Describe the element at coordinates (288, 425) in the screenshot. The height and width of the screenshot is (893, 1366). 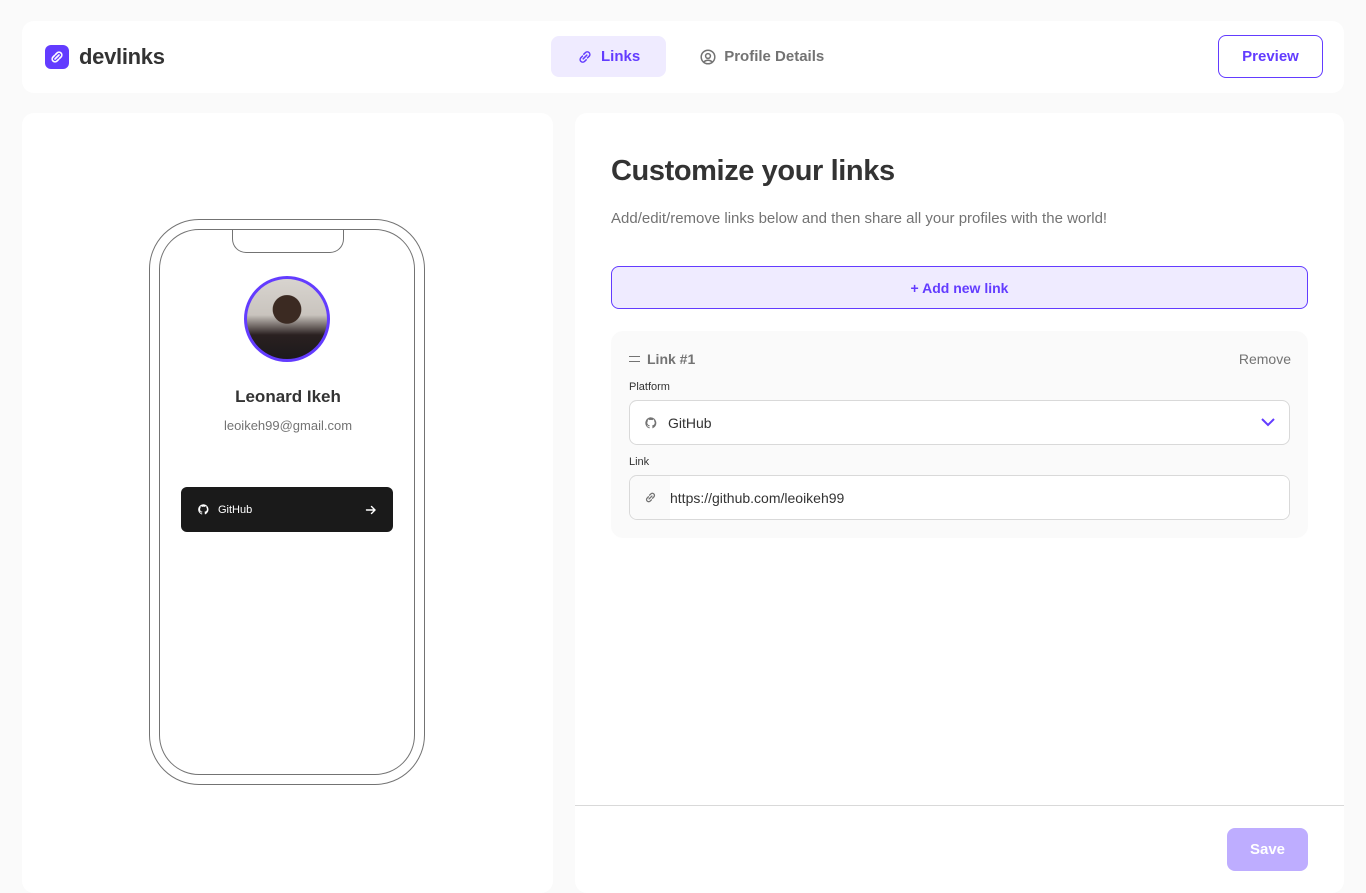
I see `profile-email: leoikeh99@gmail.com` at that location.